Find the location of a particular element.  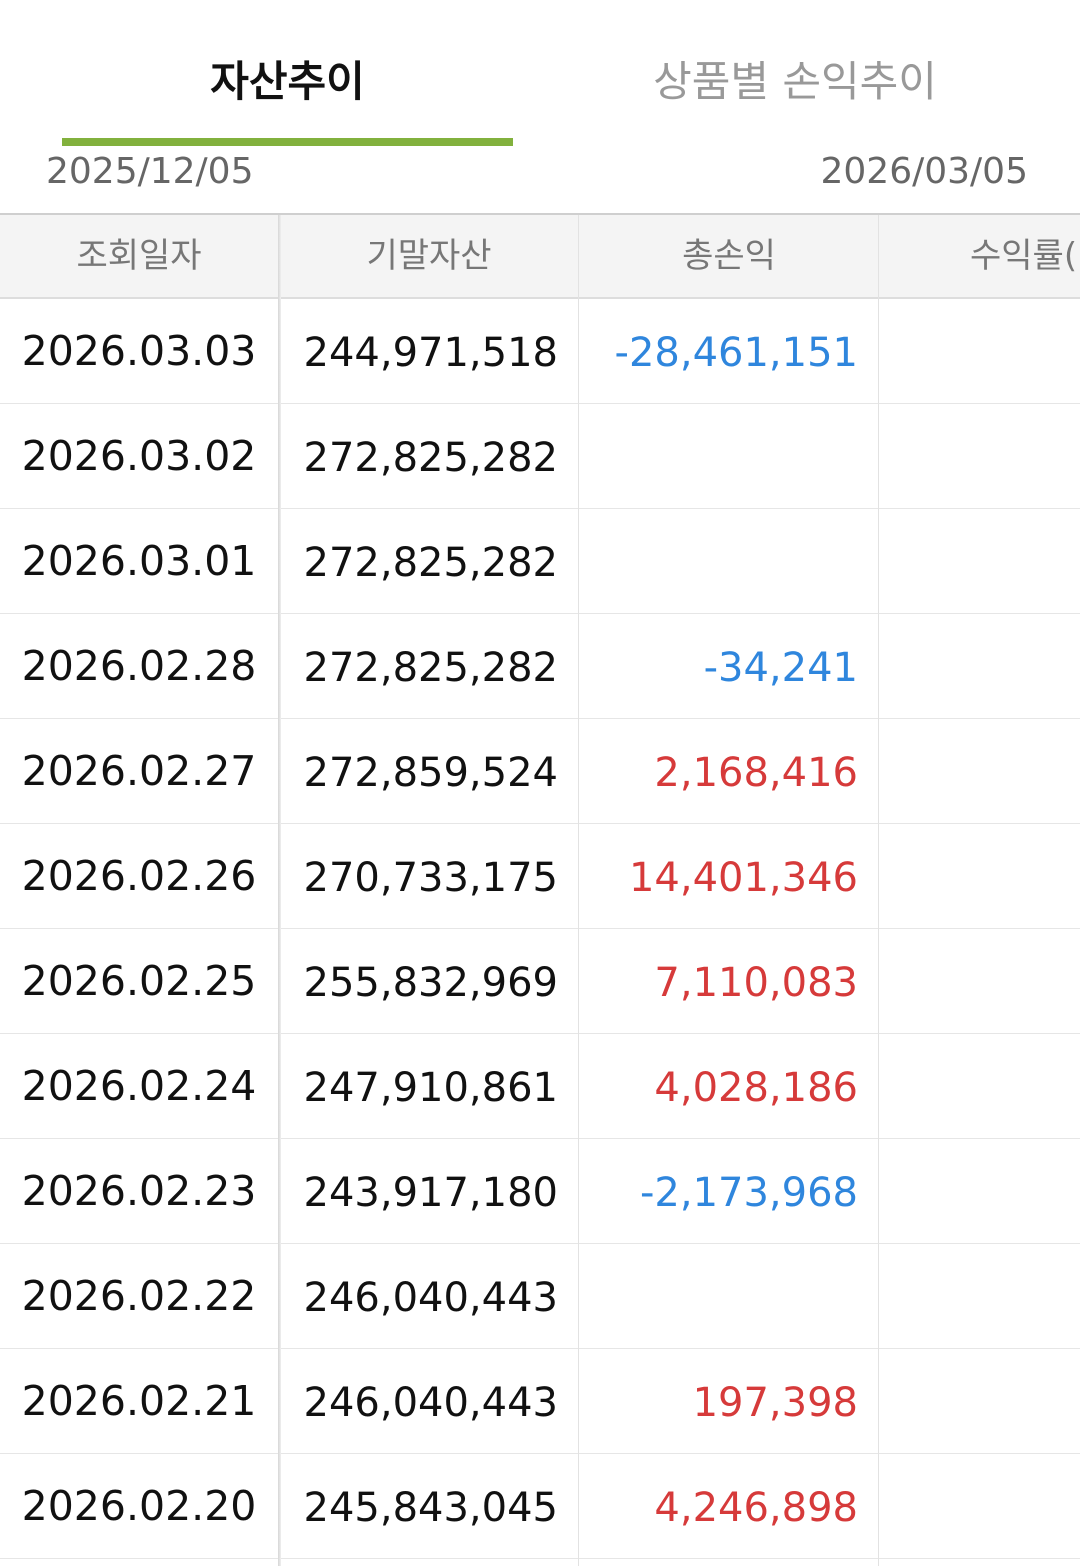

table-row: 2026.02.23 243,917,180 -2,173,968 is located at coordinates (540, 1191).